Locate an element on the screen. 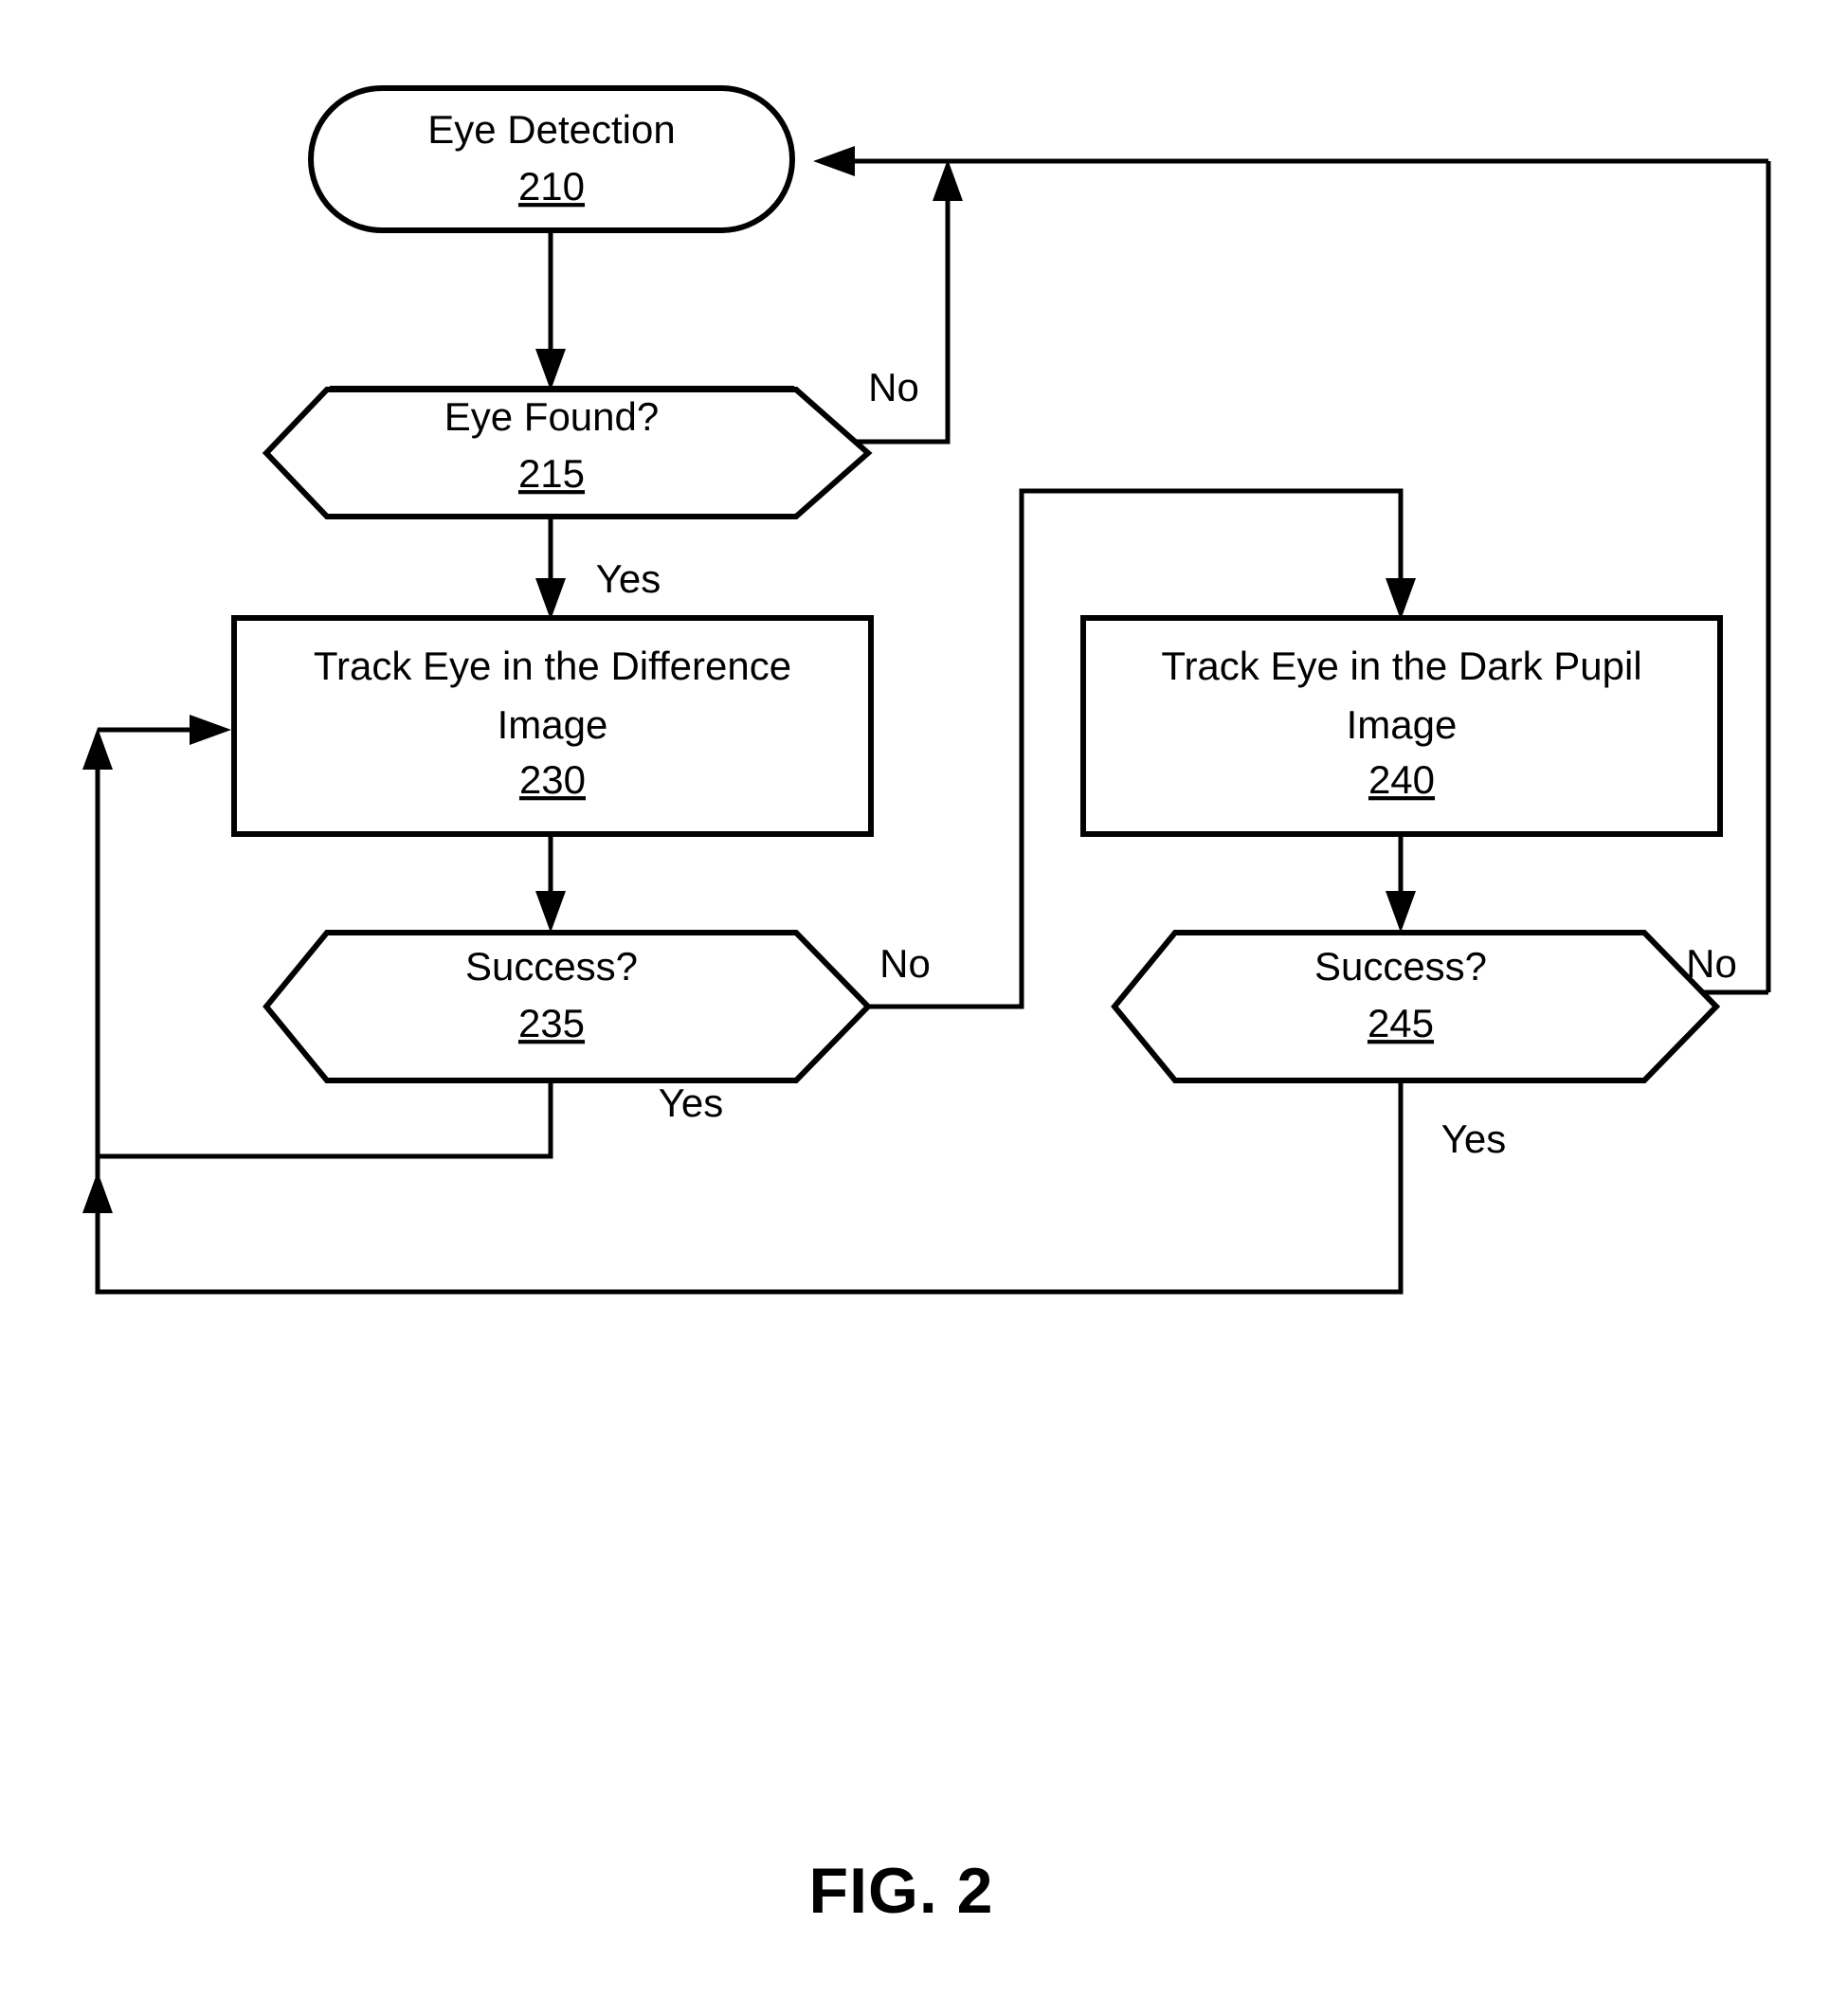  edge-label-success235-no: No is located at coordinates (905, 964).